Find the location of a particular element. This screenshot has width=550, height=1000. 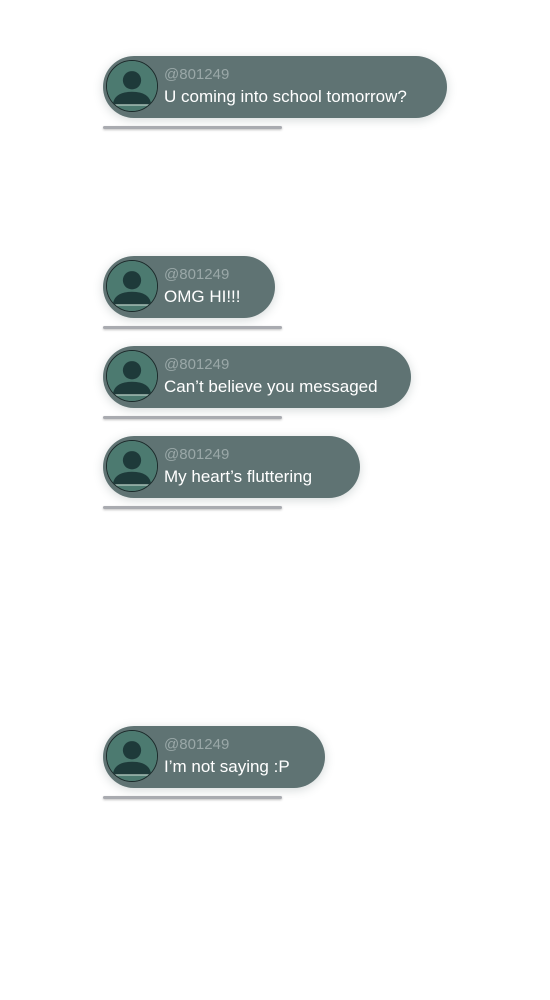

message-bubble: @801249 Can’t believe you messaged is located at coordinates (257, 377).